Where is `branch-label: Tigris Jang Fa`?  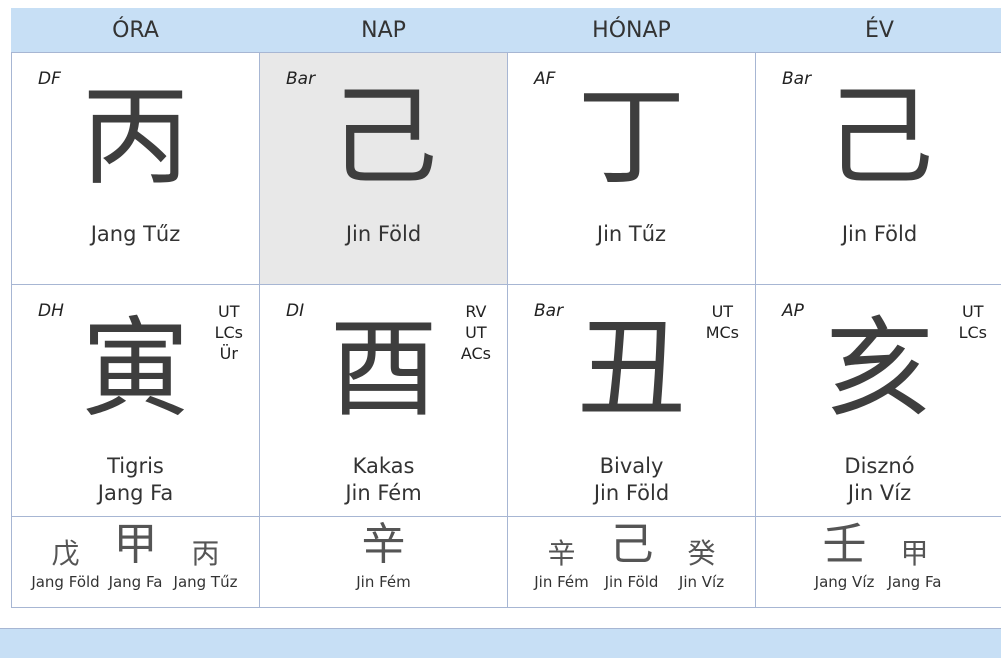 branch-label: Tigris Jang Fa is located at coordinates (135, 480).